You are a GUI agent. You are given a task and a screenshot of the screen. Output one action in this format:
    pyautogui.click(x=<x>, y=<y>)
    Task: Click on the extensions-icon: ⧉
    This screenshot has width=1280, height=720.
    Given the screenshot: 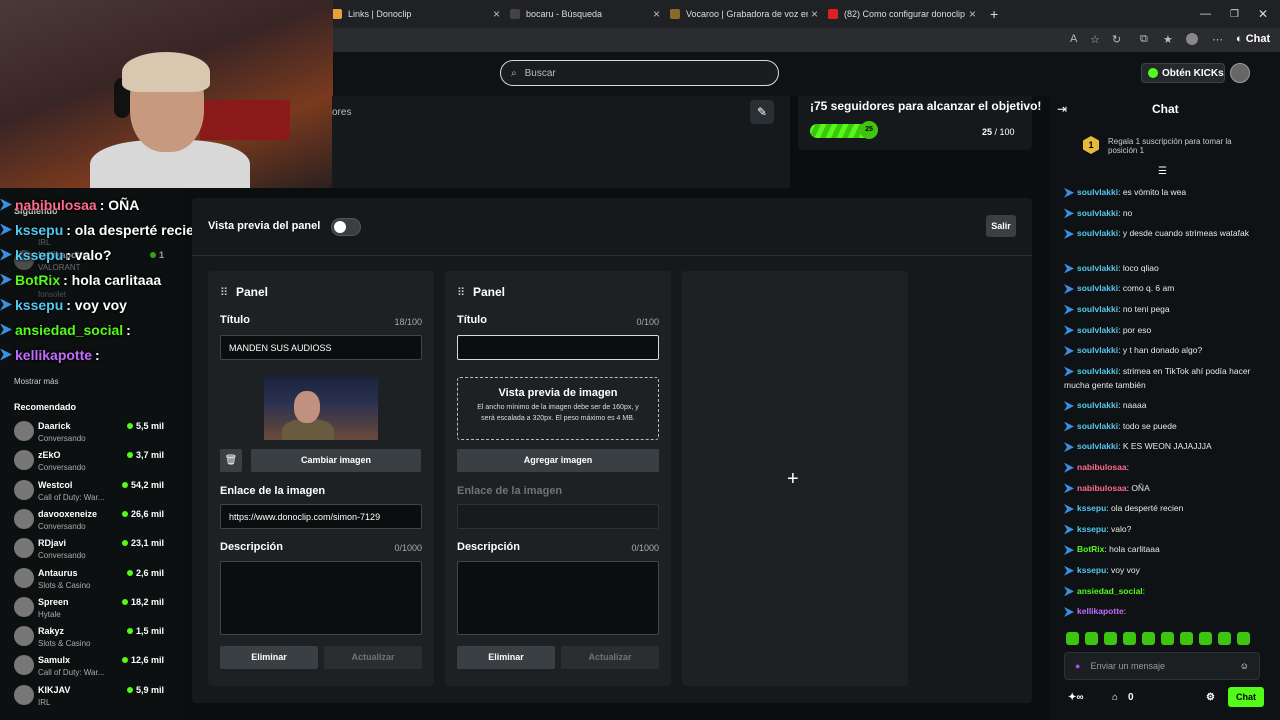 What is the action you would take?
    pyautogui.click(x=1144, y=39)
    